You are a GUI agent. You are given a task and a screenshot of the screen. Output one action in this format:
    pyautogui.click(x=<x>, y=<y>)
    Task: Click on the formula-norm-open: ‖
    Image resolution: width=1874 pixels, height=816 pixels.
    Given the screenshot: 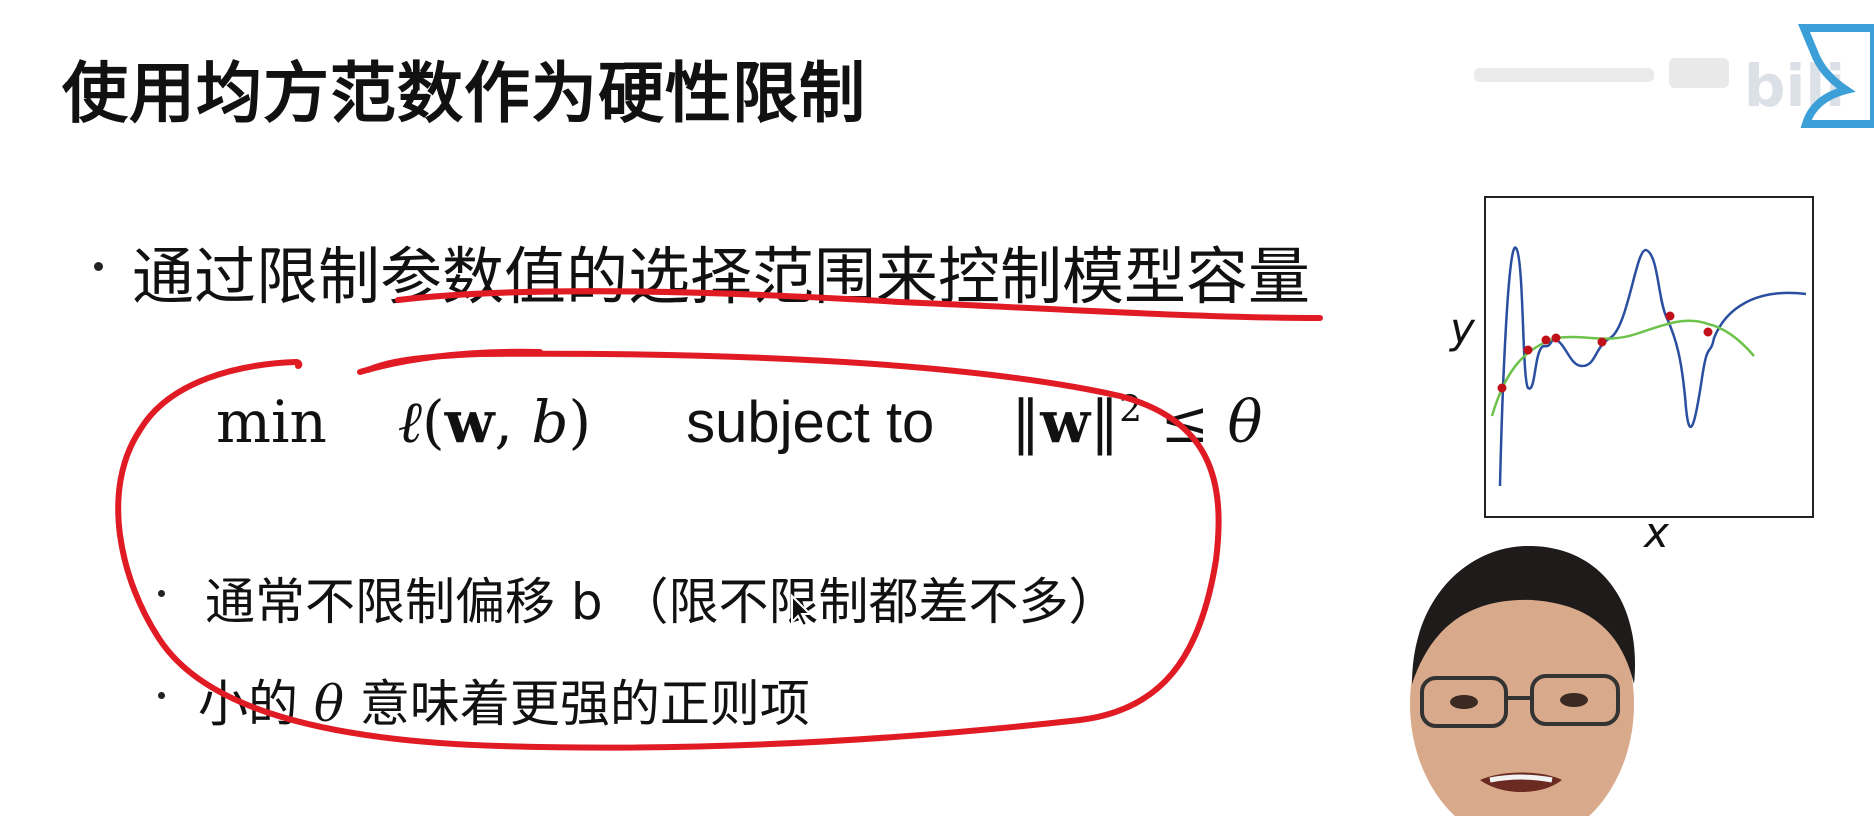 What is the action you would take?
    pyautogui.click(x=1026, y=422)
    